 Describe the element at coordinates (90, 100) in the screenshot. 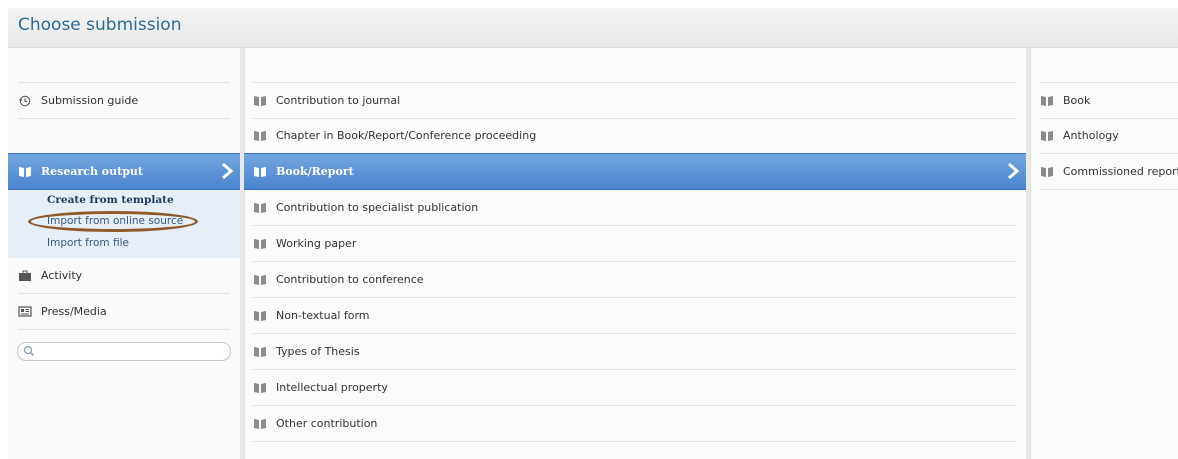

I see `submission-guide-label: Submission guide` at that location.